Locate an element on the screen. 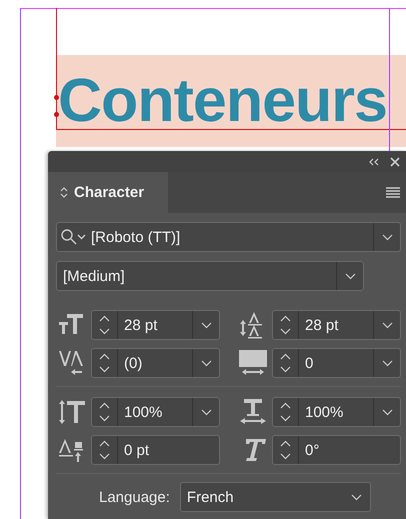 The height and width of the screenshot is (519, 406). stepper-field: 0 is located at coordinates (336, 363).